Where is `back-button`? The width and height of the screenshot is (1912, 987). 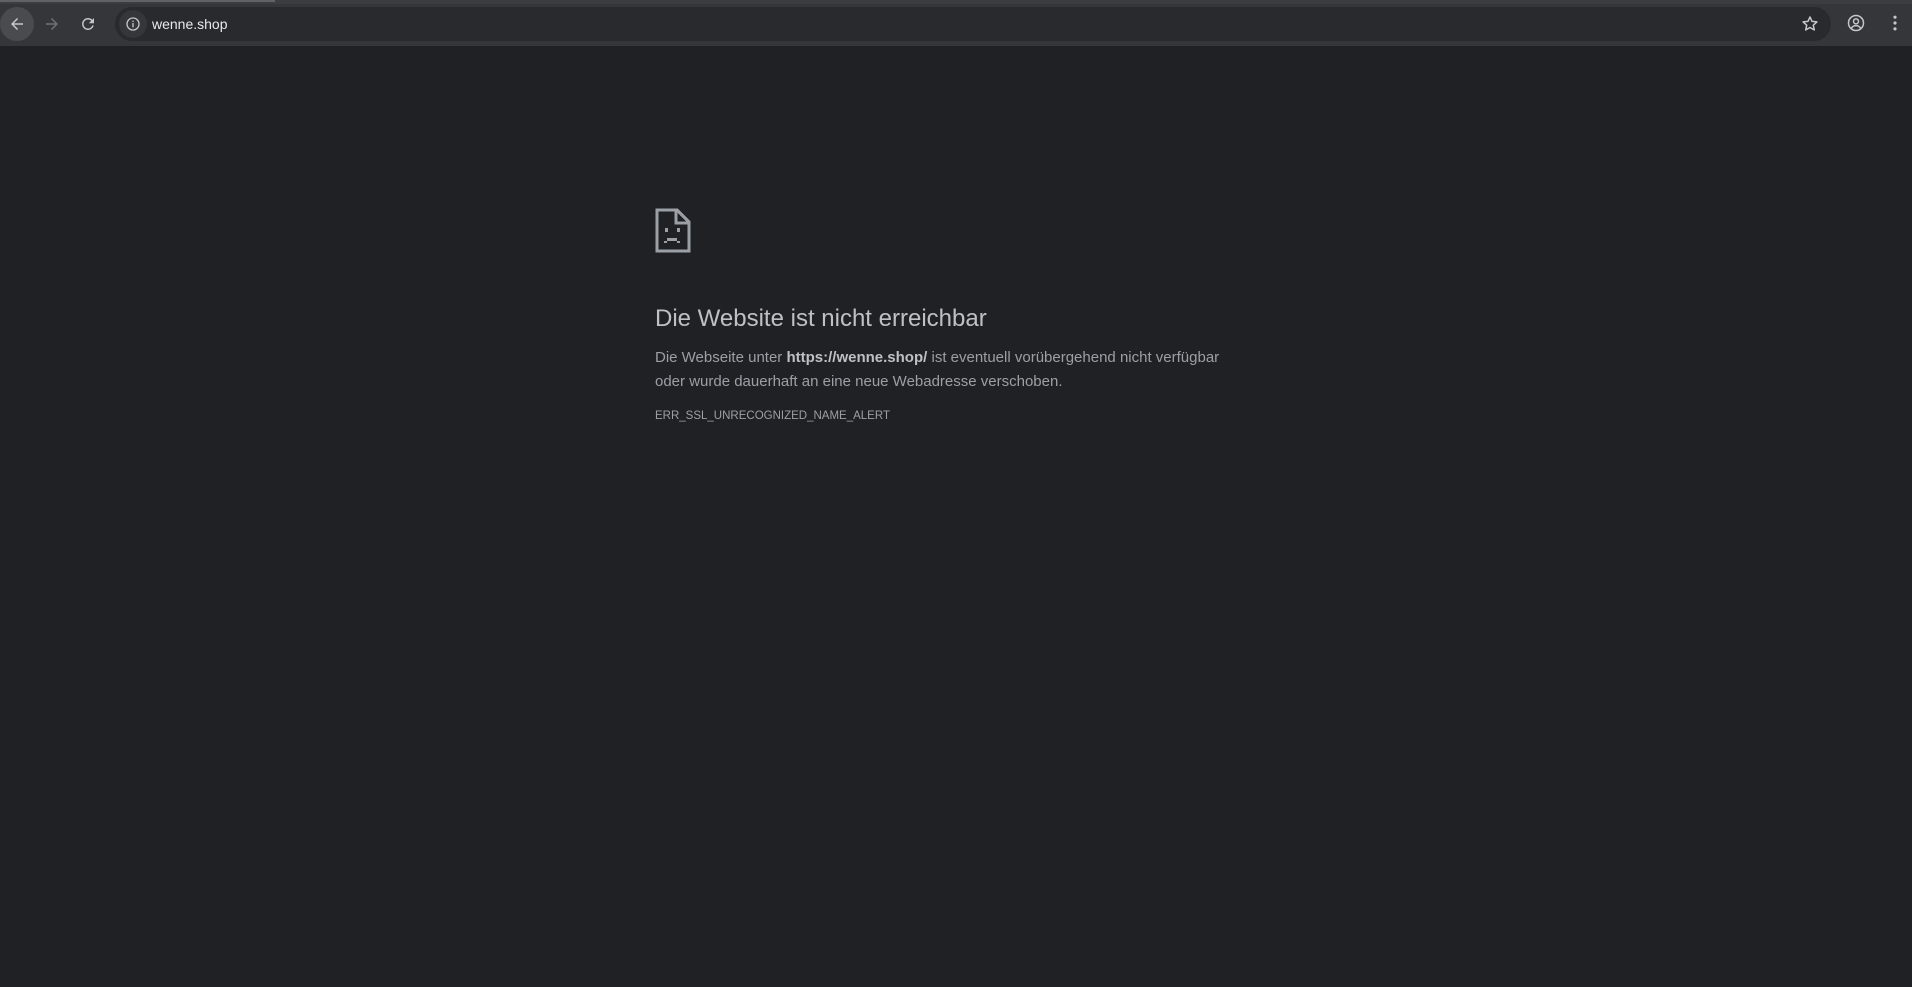
back-button is located at coordinates (17, 24).